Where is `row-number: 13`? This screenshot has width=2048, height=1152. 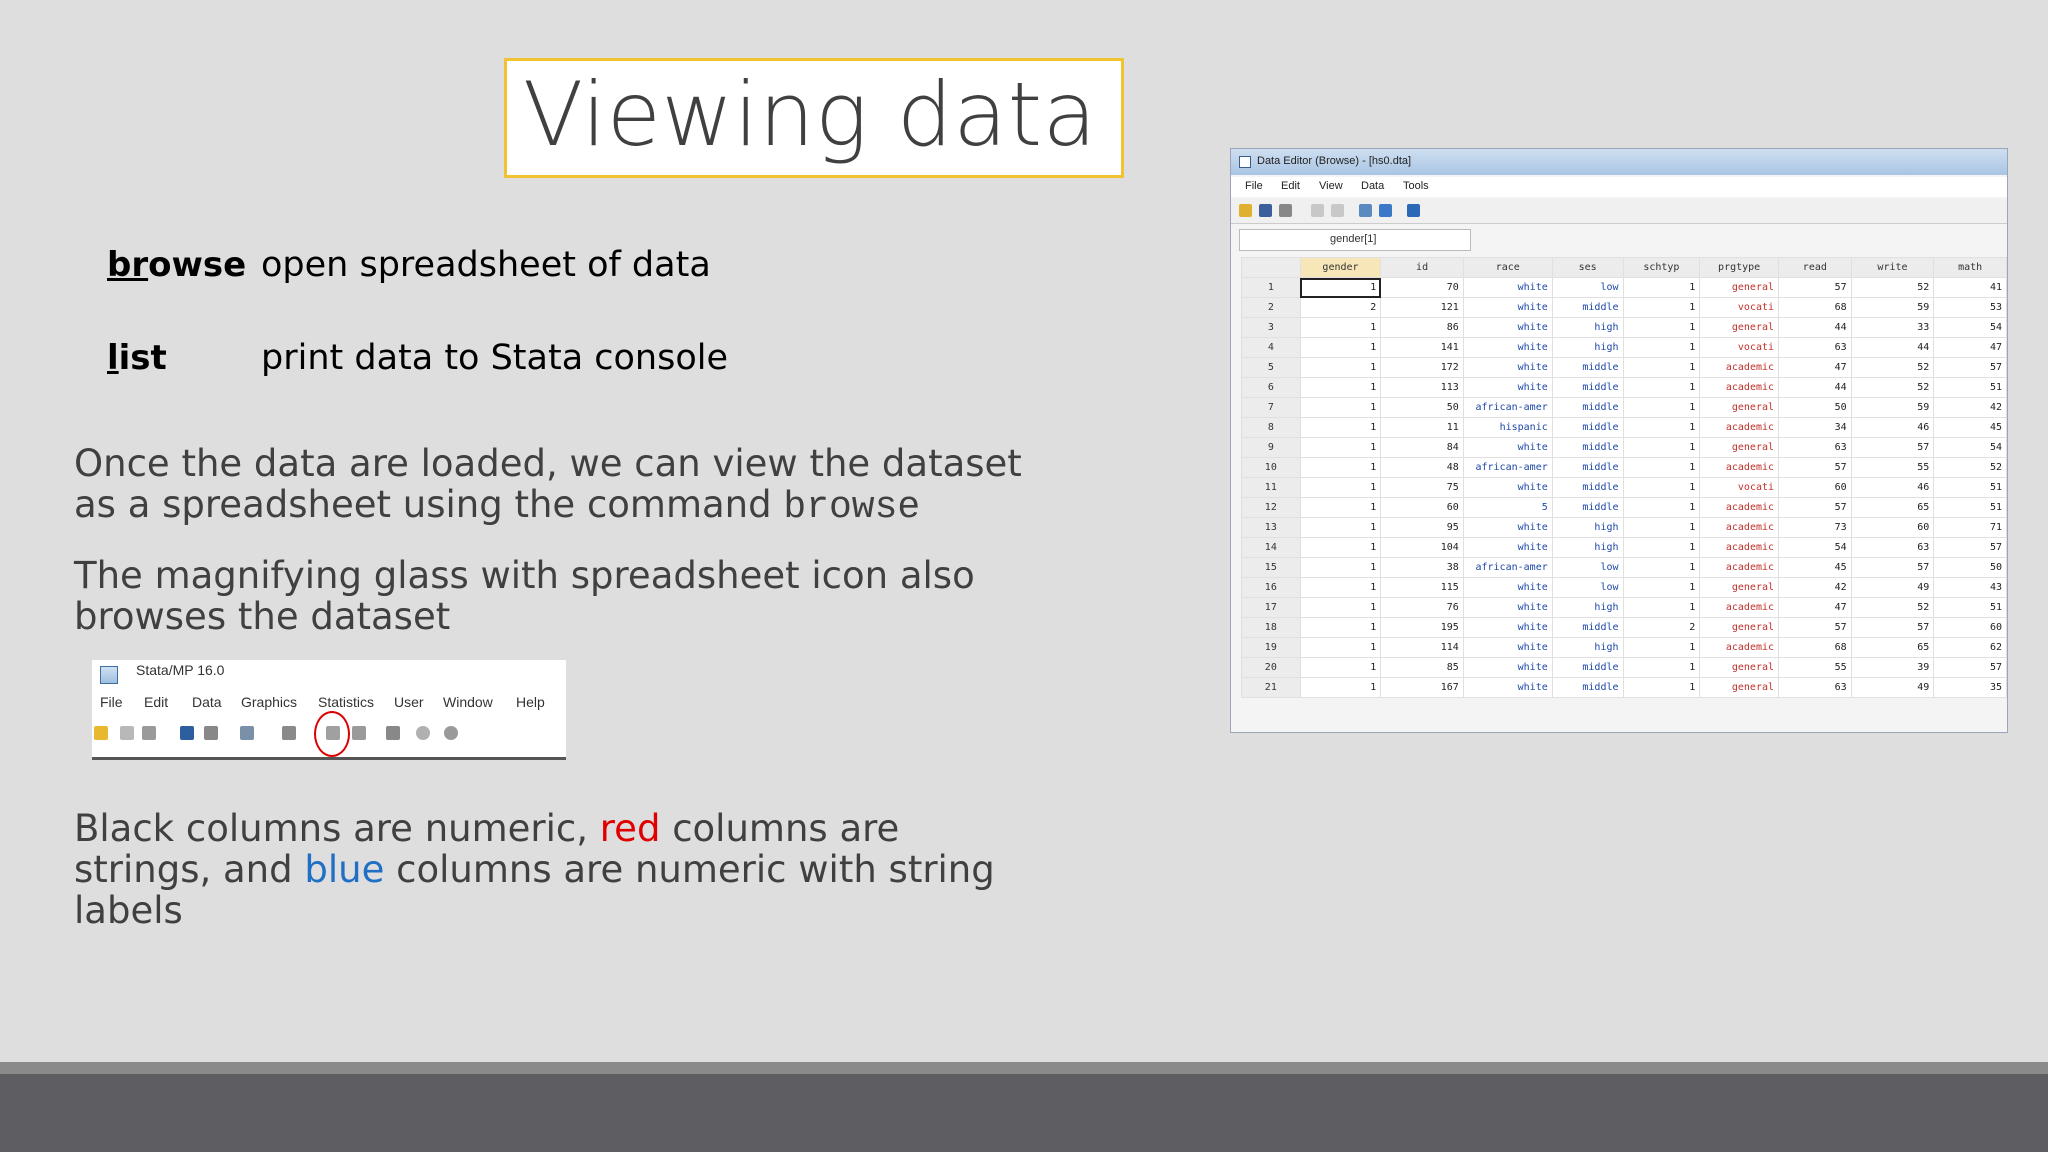
row-number: 13 is located at coordinates (1271, 527).